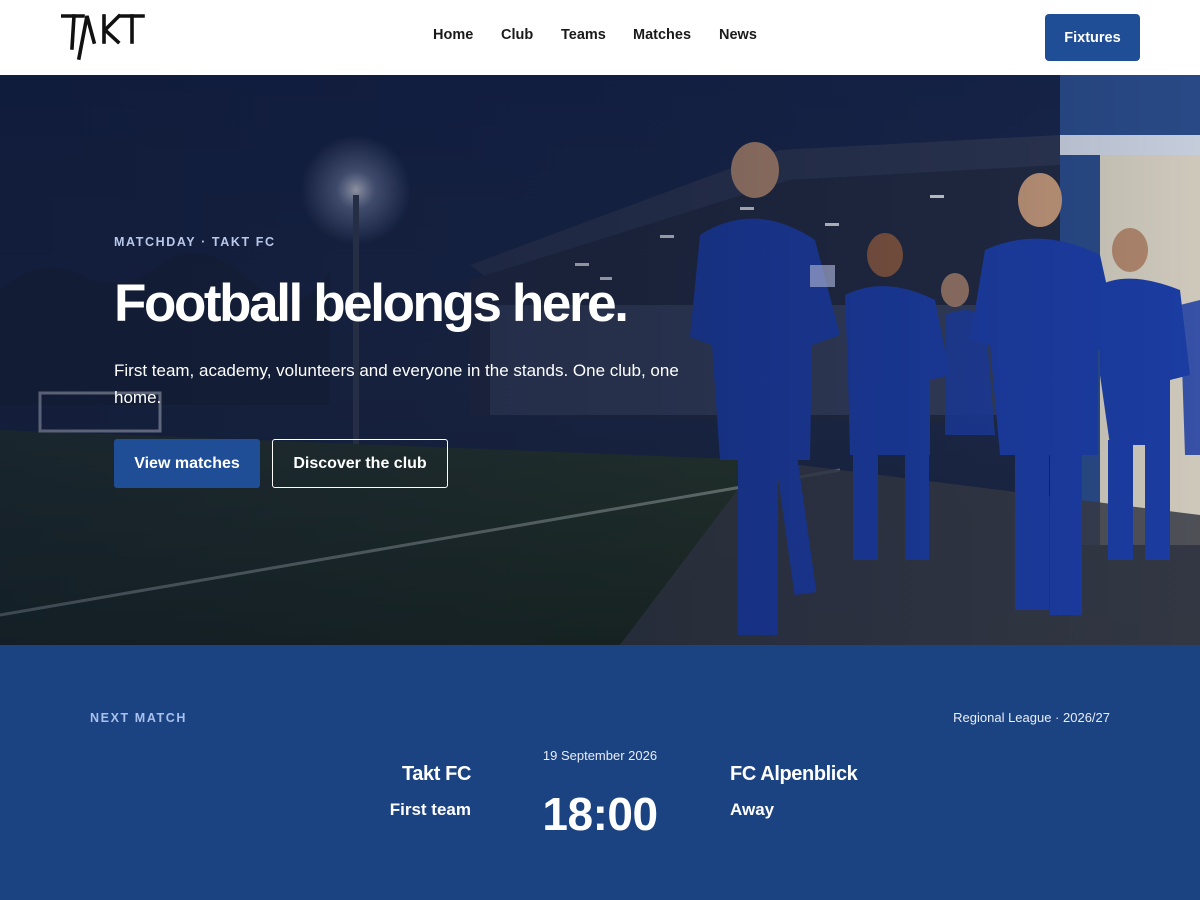 Image resolution: width=1200 pixels, height=900 pixels. Describe the element at coordinates (1092, 37) in the screenshot. I see `fixtures-button: Fixtures` at that location.